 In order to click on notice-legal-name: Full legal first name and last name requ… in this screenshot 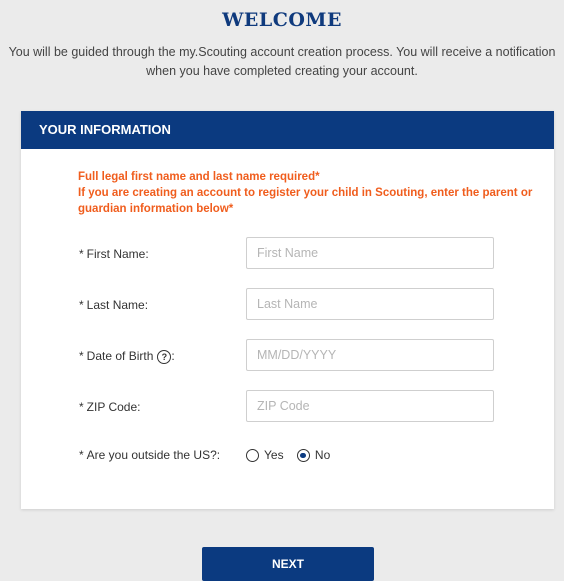, I will do `click(199, 177)`.